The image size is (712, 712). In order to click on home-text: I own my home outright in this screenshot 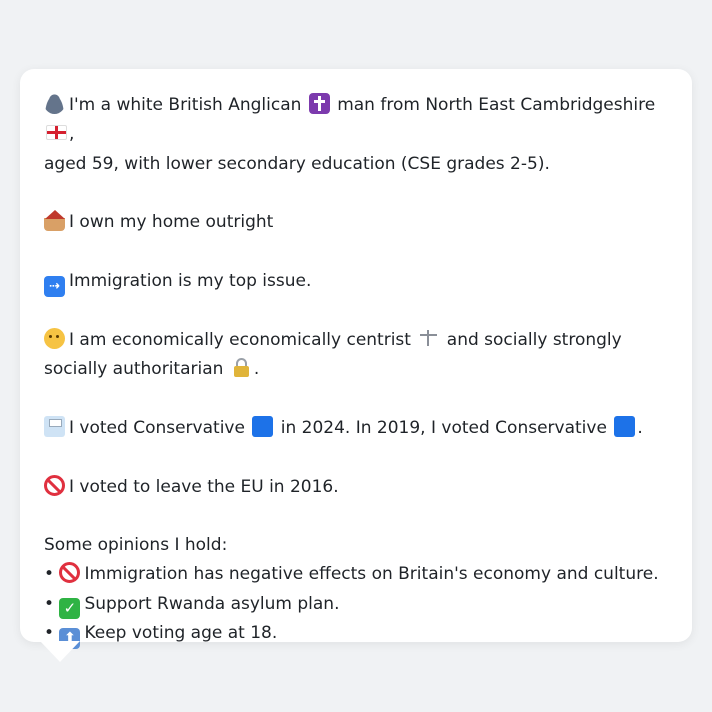, I will do `click(171, 222)`.